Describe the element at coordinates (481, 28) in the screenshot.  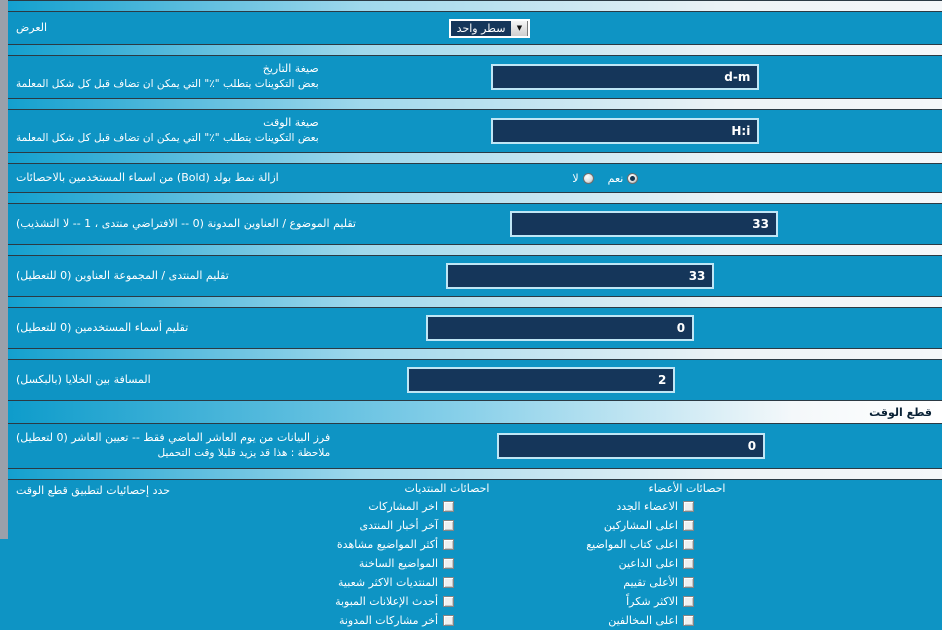
I see `display-select-value: سطر واحد` at that location.